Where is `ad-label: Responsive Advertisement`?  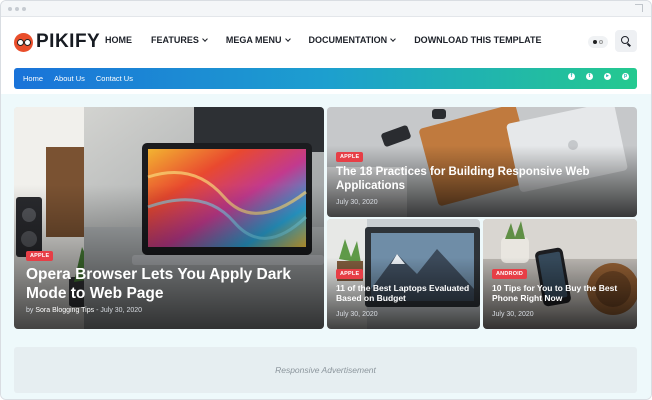 ad-label: Responsive Advertisement is located at coordinates (325, 370).